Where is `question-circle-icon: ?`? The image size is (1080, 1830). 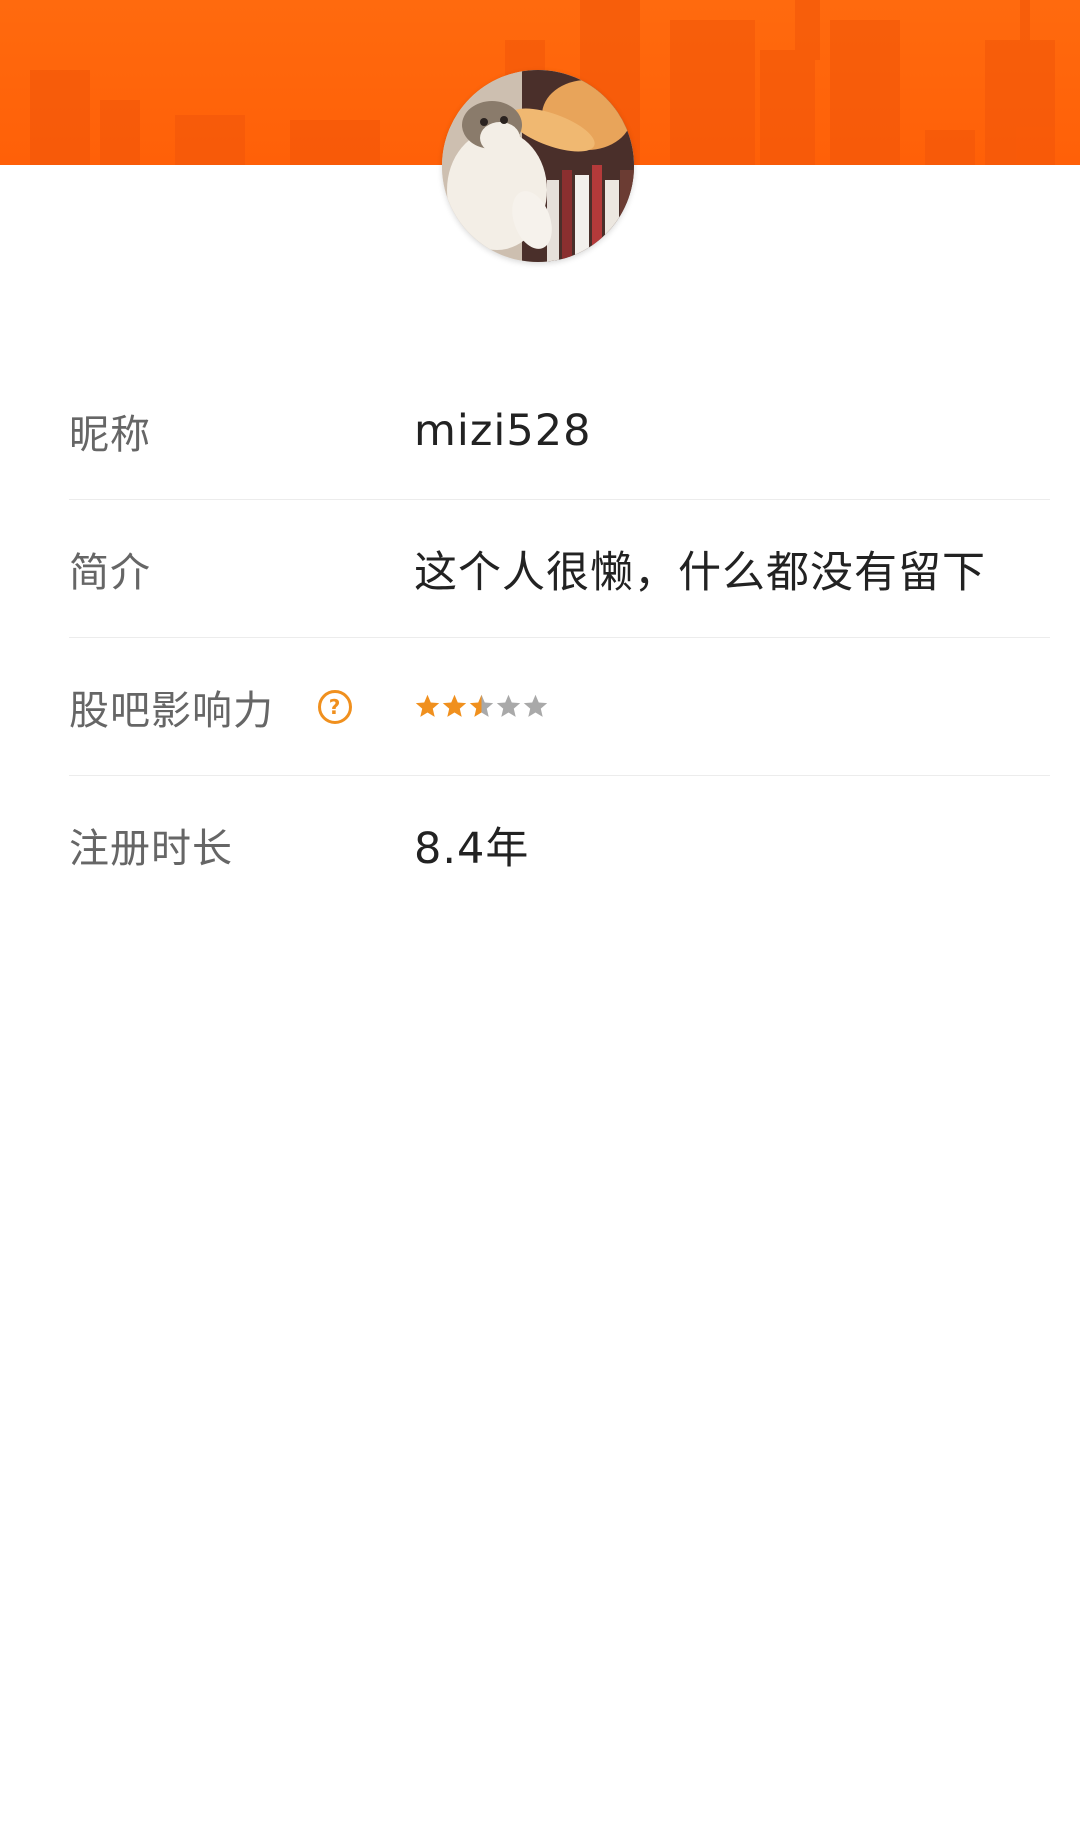 question-circle-icon: ? is located at coordinates (335, 706).